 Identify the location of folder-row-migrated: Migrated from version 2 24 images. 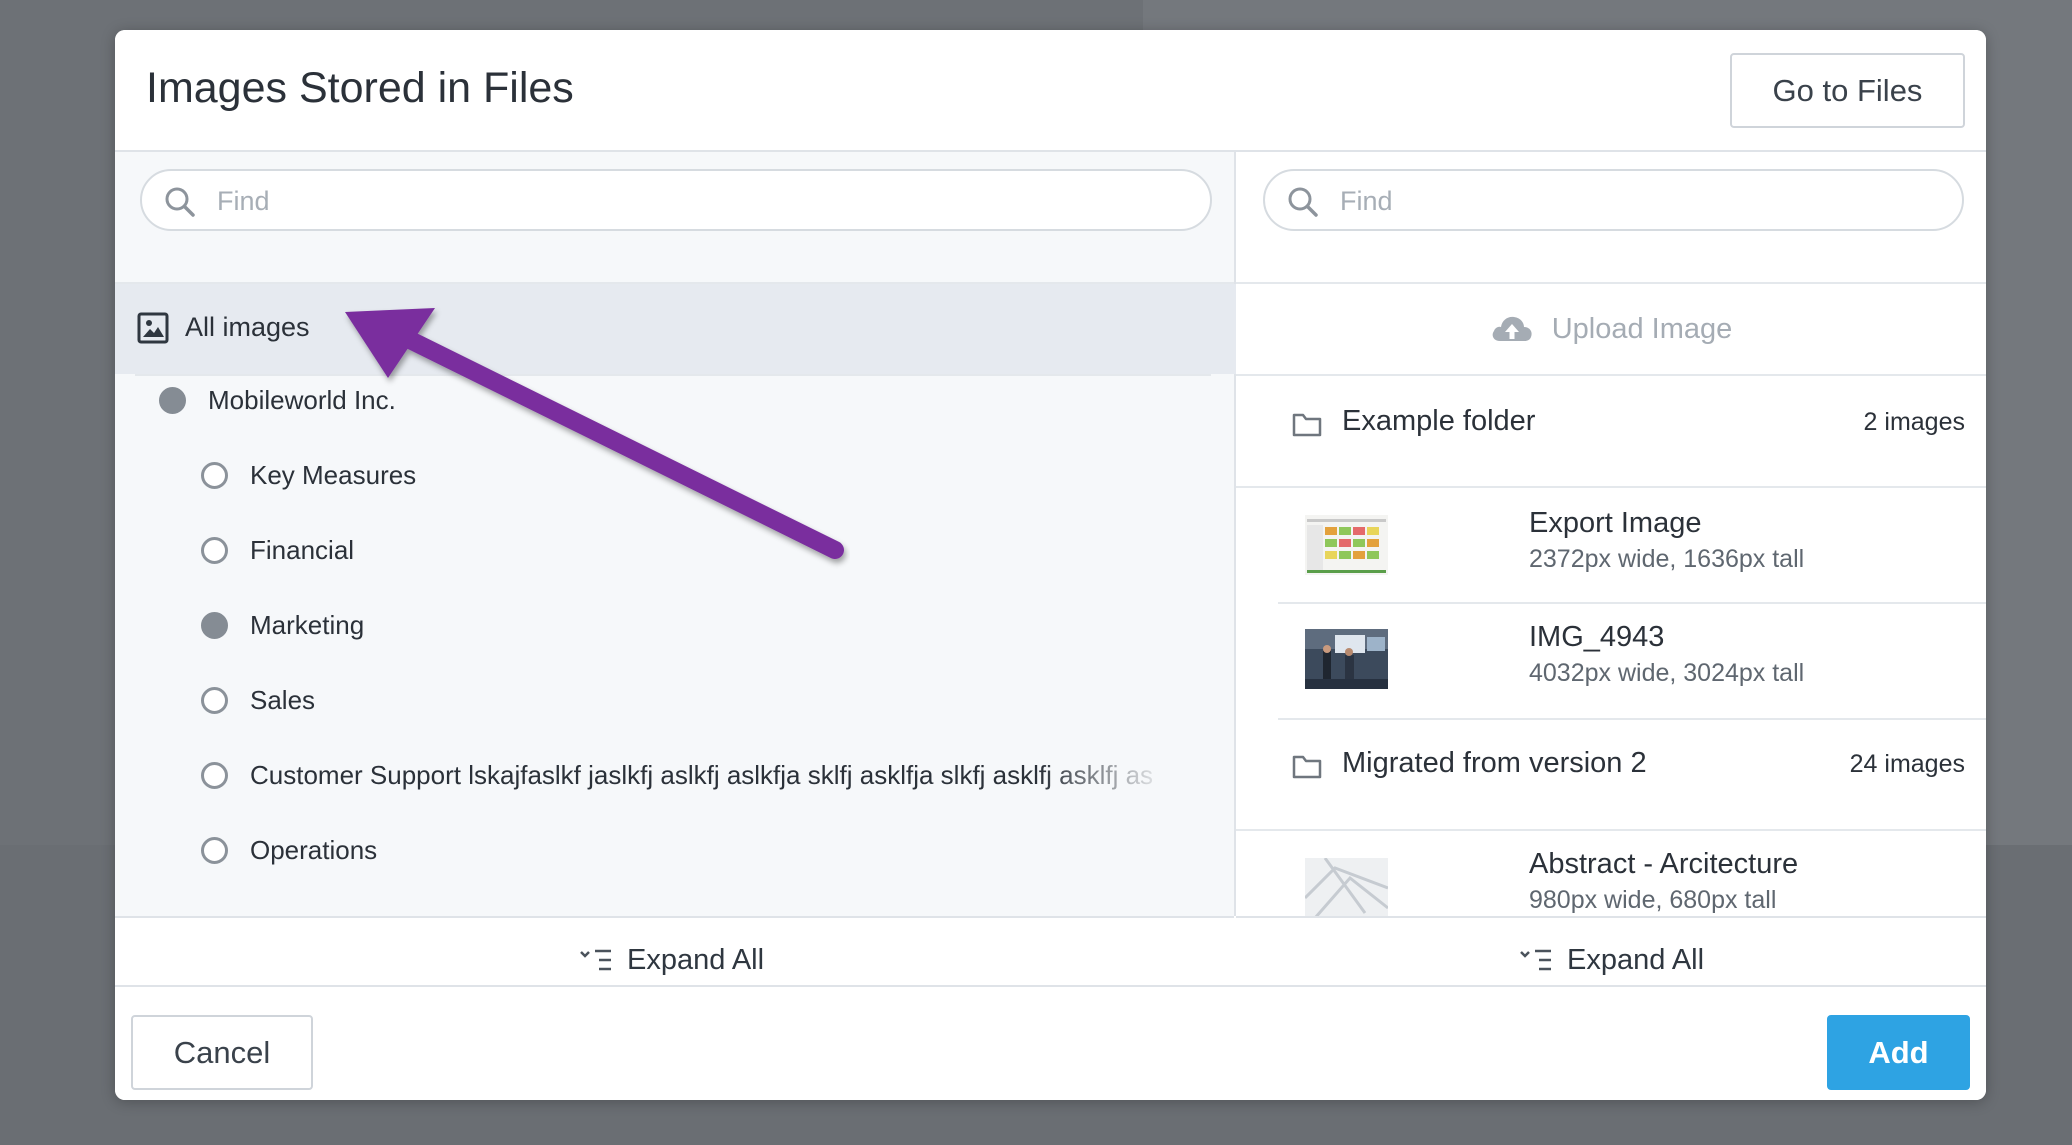
(1611, 765).